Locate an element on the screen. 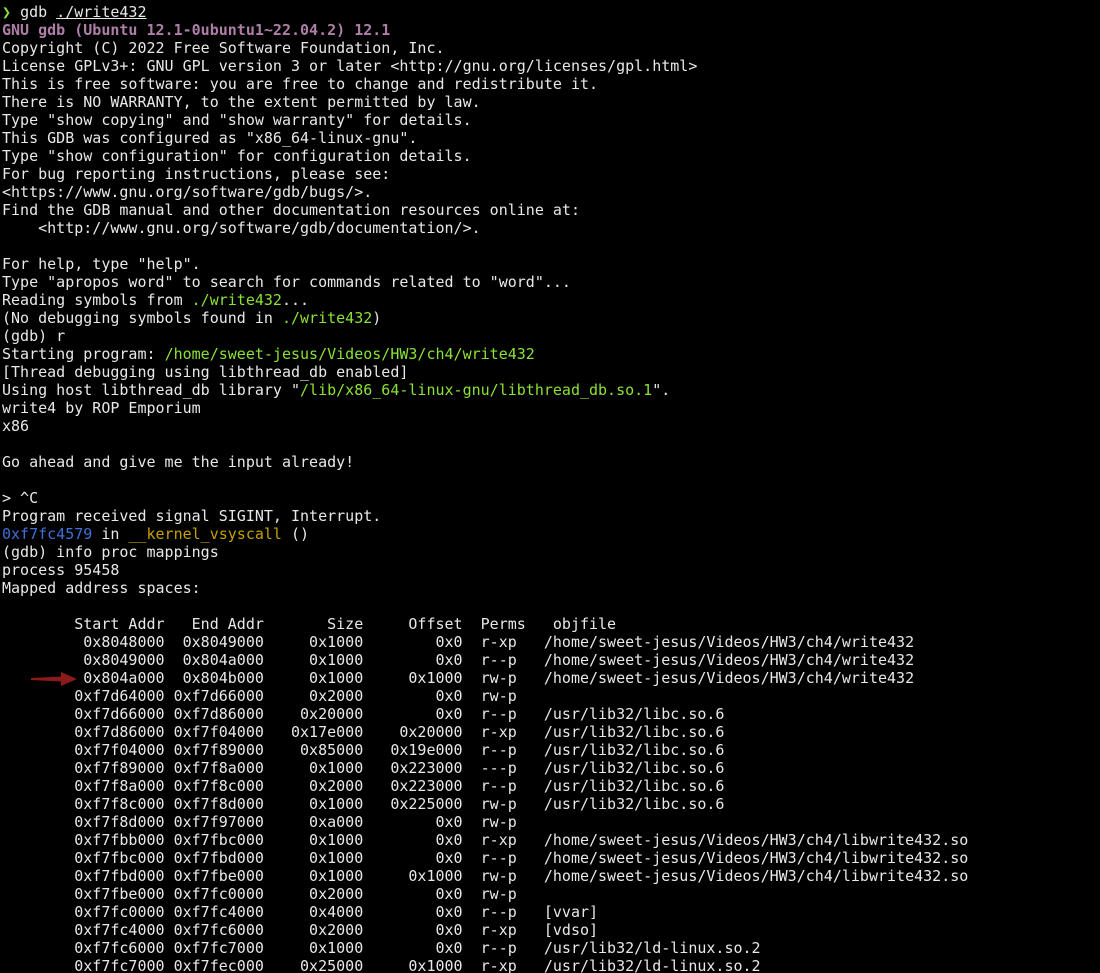  stop-in-word: in is located at coordinates (110, 534).